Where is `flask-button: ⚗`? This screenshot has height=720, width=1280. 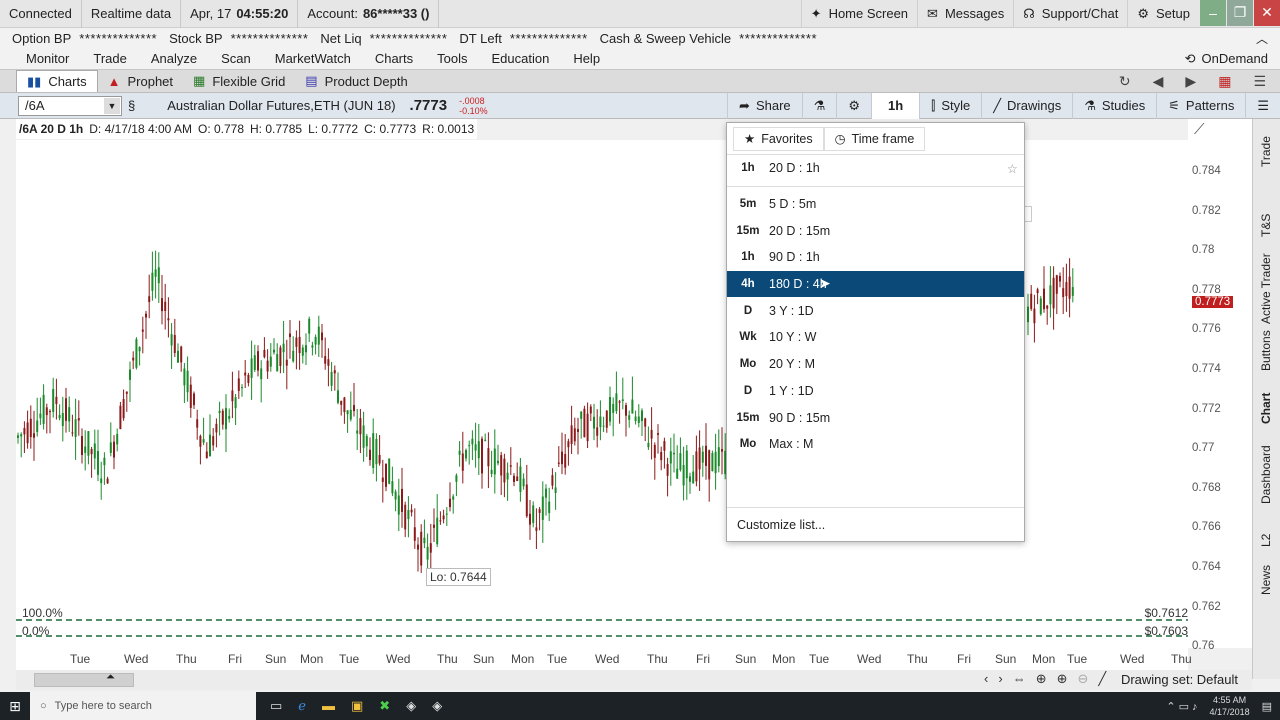 flask-button: ⚗ is located at coordinates (819, 105).